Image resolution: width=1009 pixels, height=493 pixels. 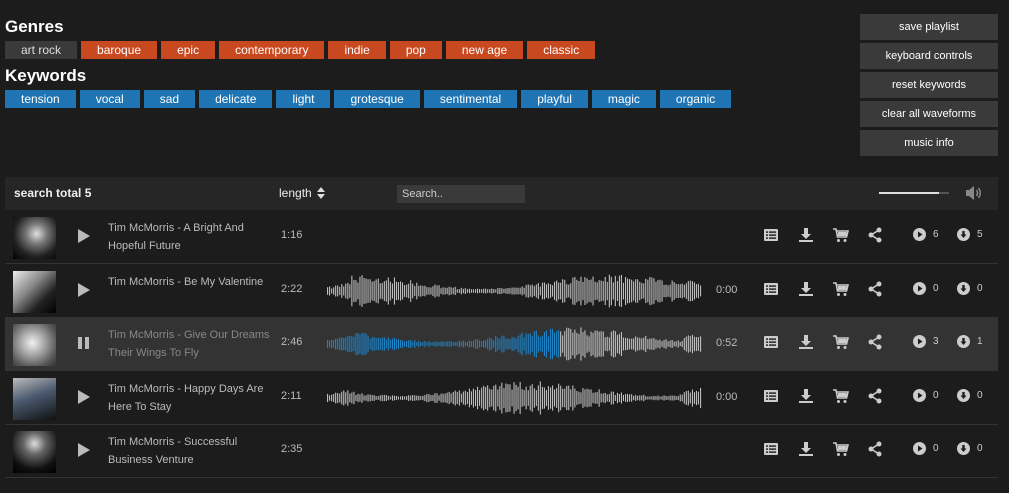 What do you see at coordinates (109, 99) in the screenshot?
I see `keyword-tag-vocal: vocal` at bounding box center [109, 99].